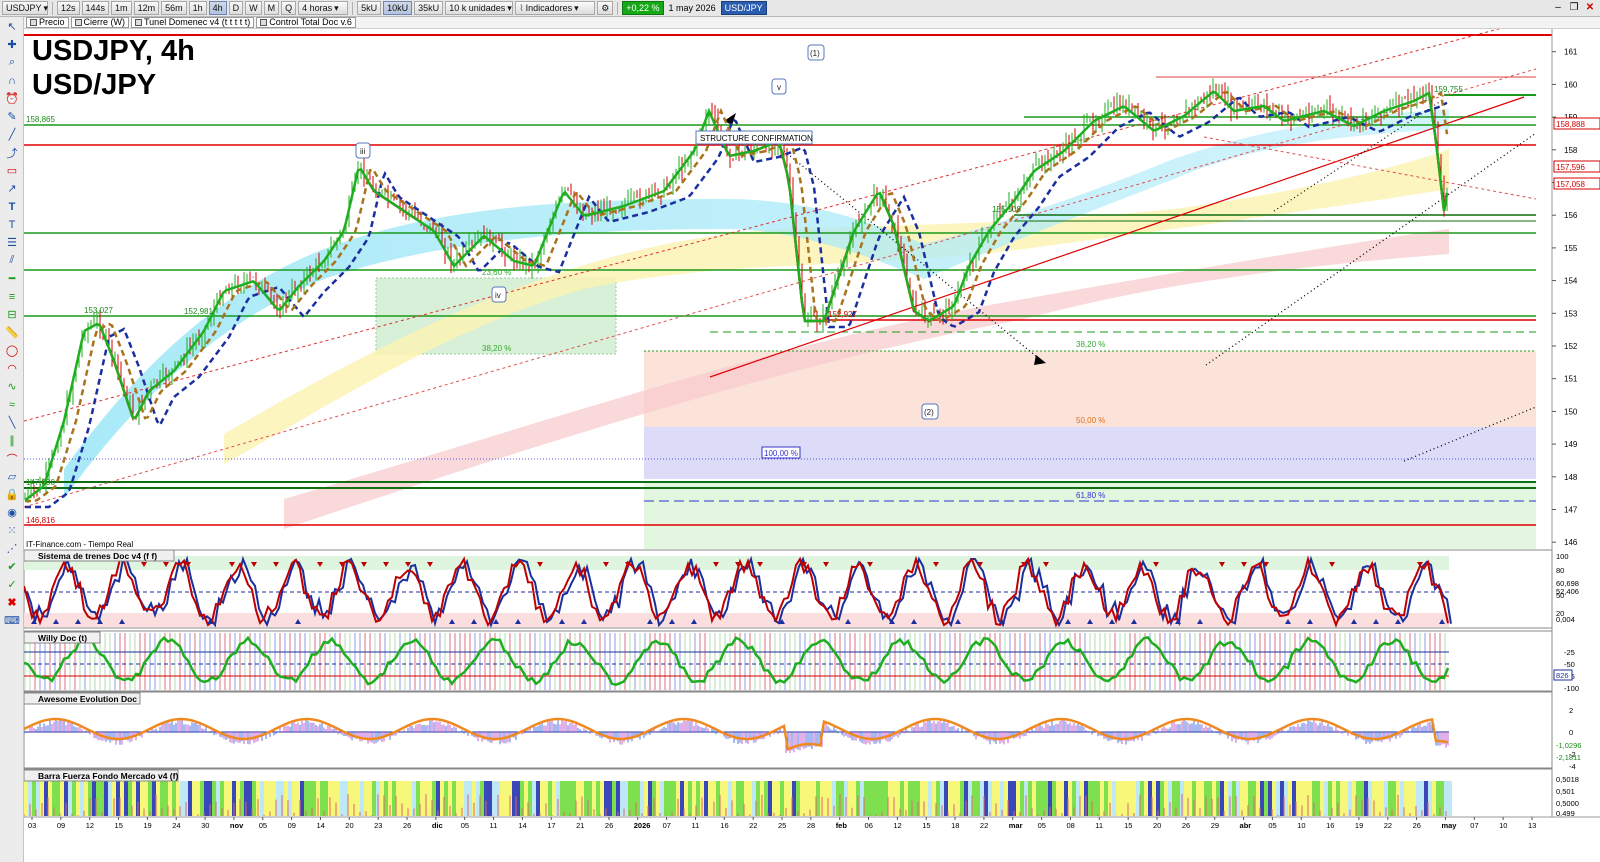  I want to click on ray-icon: ⤴, so click(12, 152).